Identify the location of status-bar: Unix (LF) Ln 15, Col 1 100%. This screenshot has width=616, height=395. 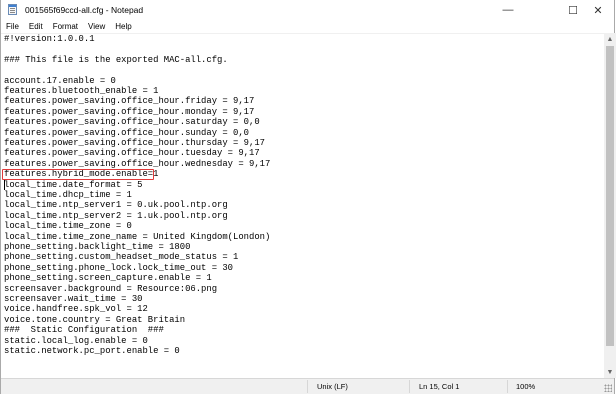
(307, 386).